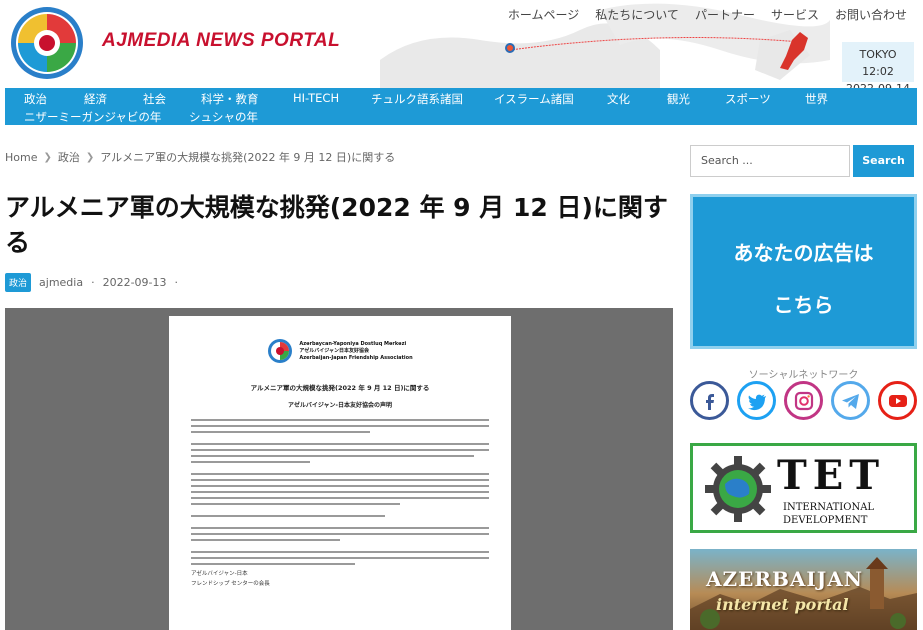 This screenshot has height=630, width=923. I want to click on clock-date: 2022-09-14, so click(878, 84).